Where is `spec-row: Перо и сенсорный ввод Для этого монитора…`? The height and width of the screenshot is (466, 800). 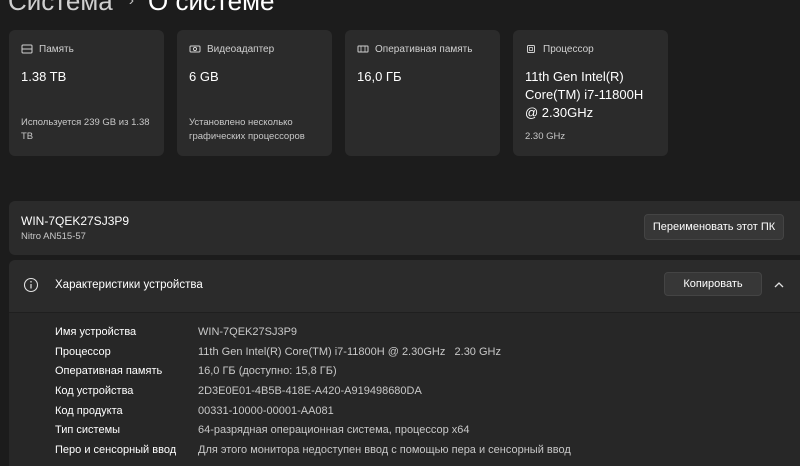 spec-row: Перо и сенсорный ввод Для этого монитора… is located at coordinates (404, 450).